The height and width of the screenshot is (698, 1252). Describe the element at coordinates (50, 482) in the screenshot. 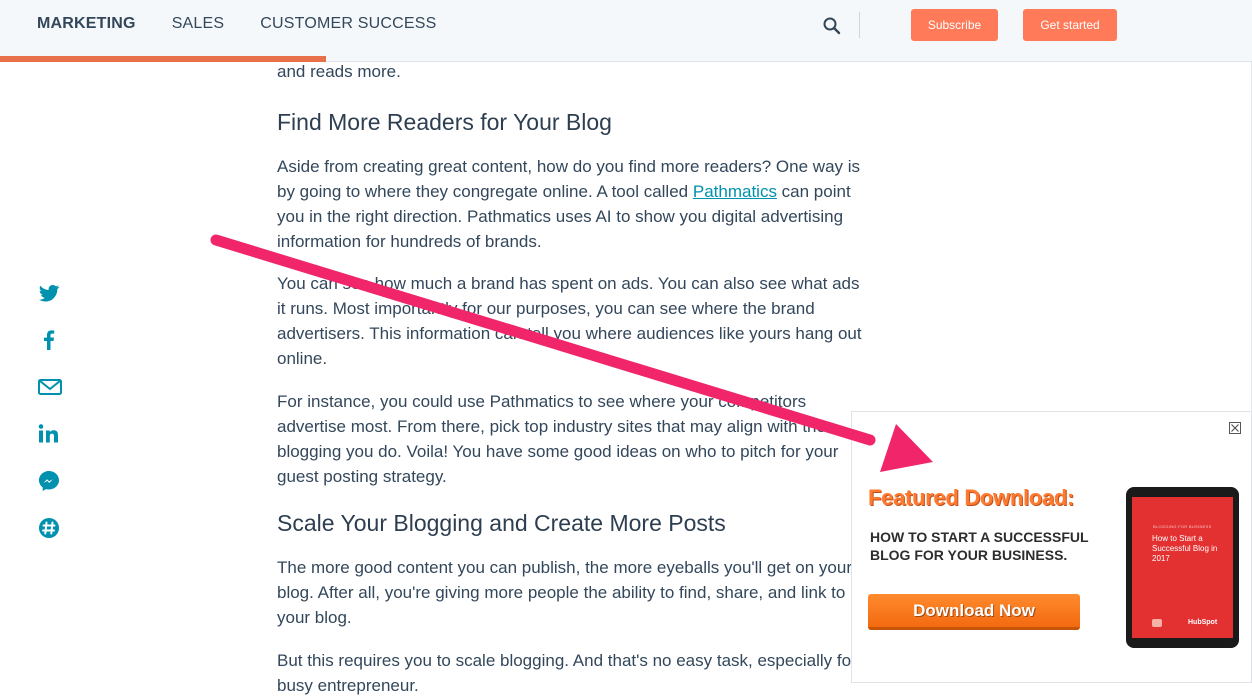

I see `messenger-icon` at that location.